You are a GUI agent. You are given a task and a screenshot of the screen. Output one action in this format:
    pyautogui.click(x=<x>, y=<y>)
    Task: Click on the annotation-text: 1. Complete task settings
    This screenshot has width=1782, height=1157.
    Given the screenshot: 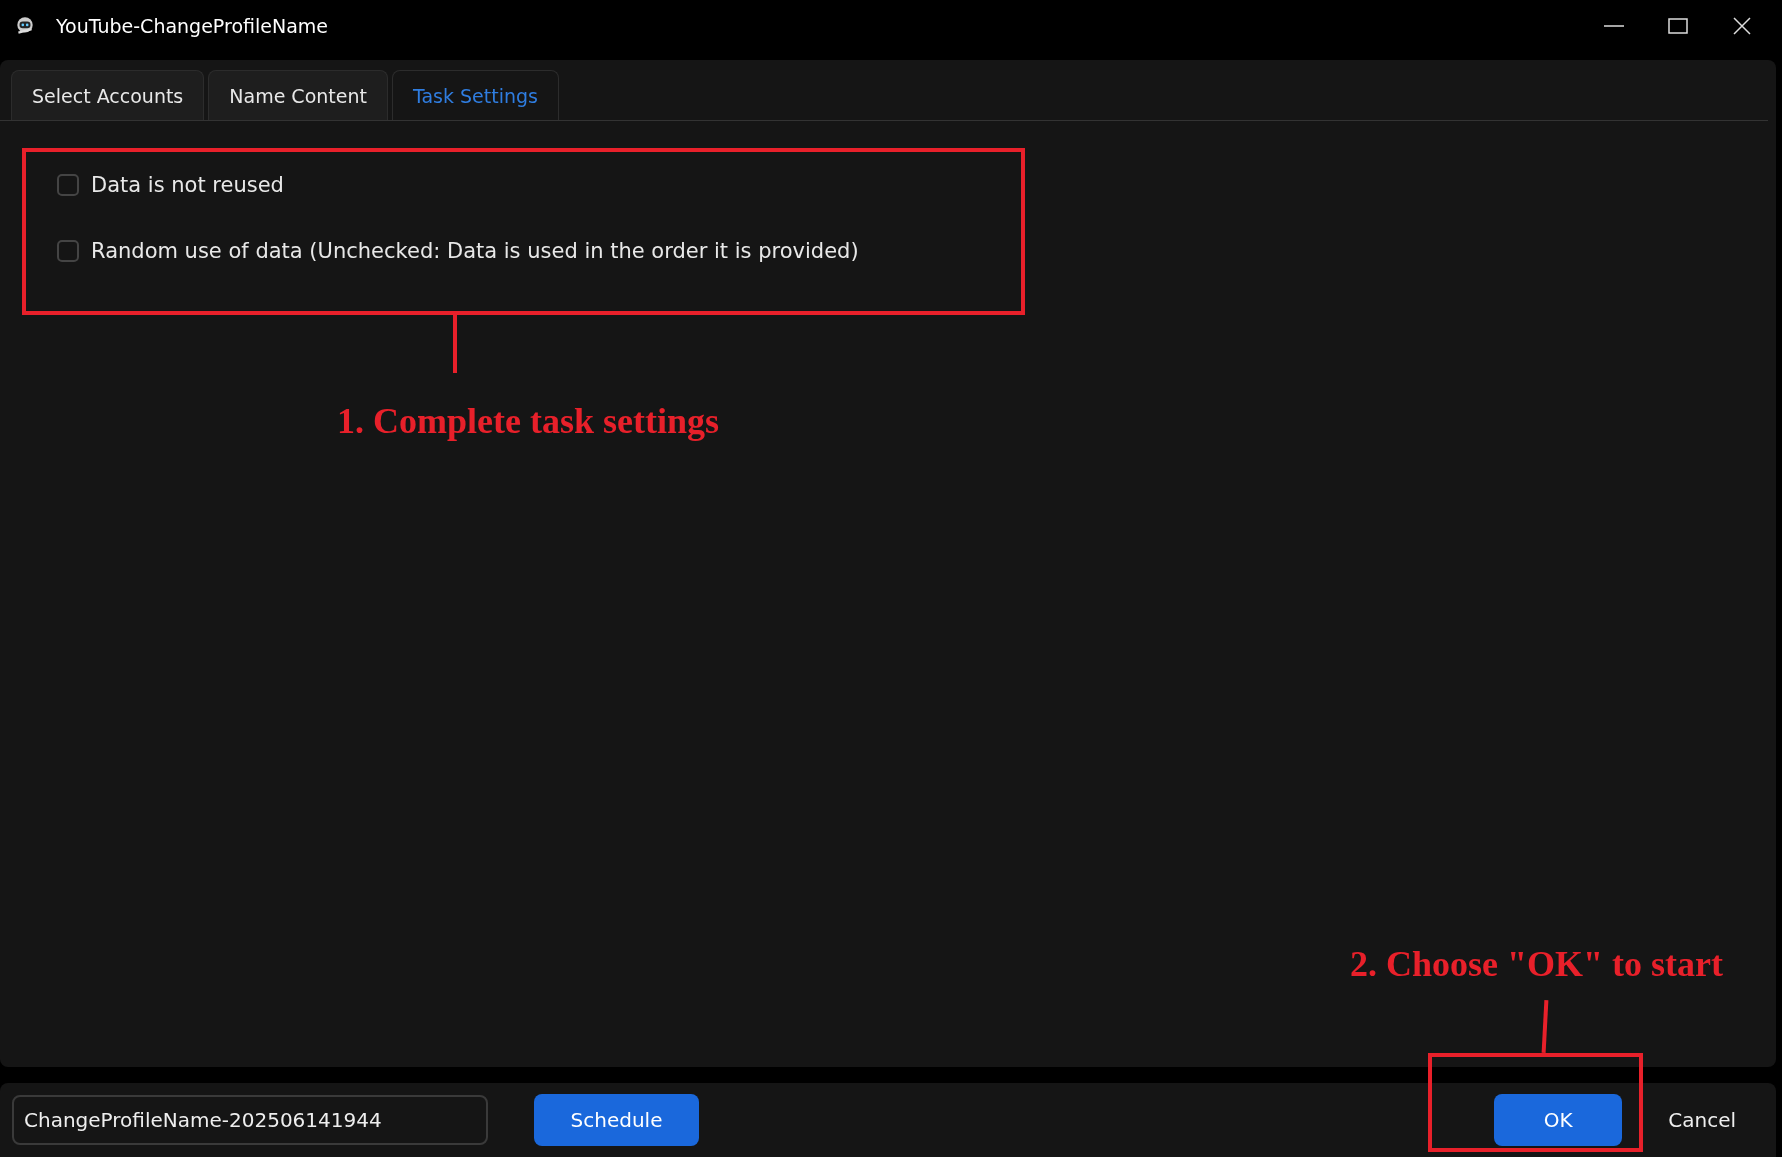 What is the action you would take?
    pyautogui.click(x=528, y=421)
    